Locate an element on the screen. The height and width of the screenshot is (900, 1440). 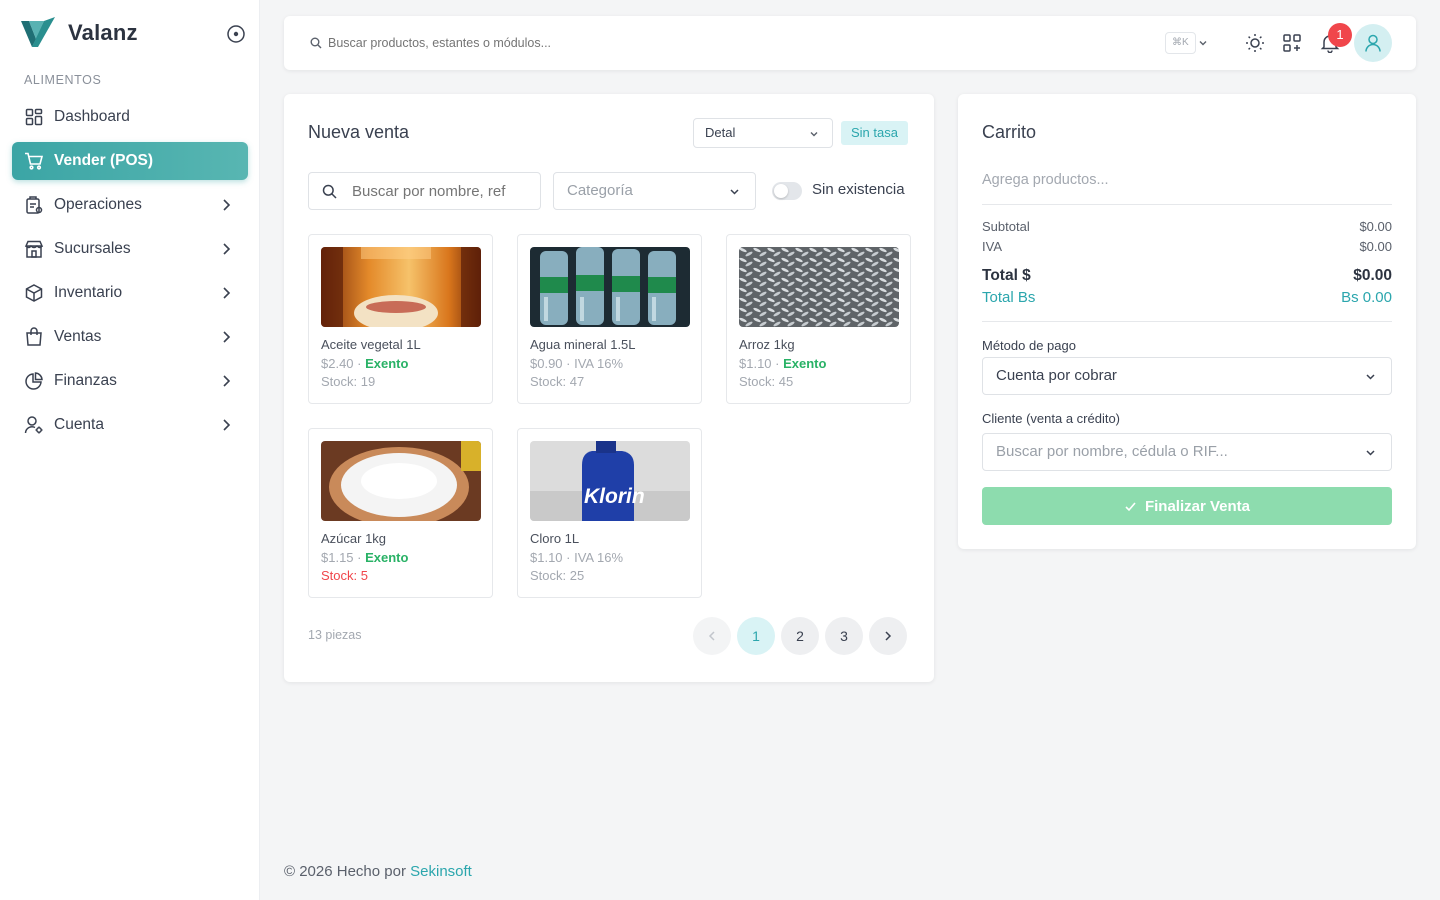
product-search is located at coordinates (424, 191).